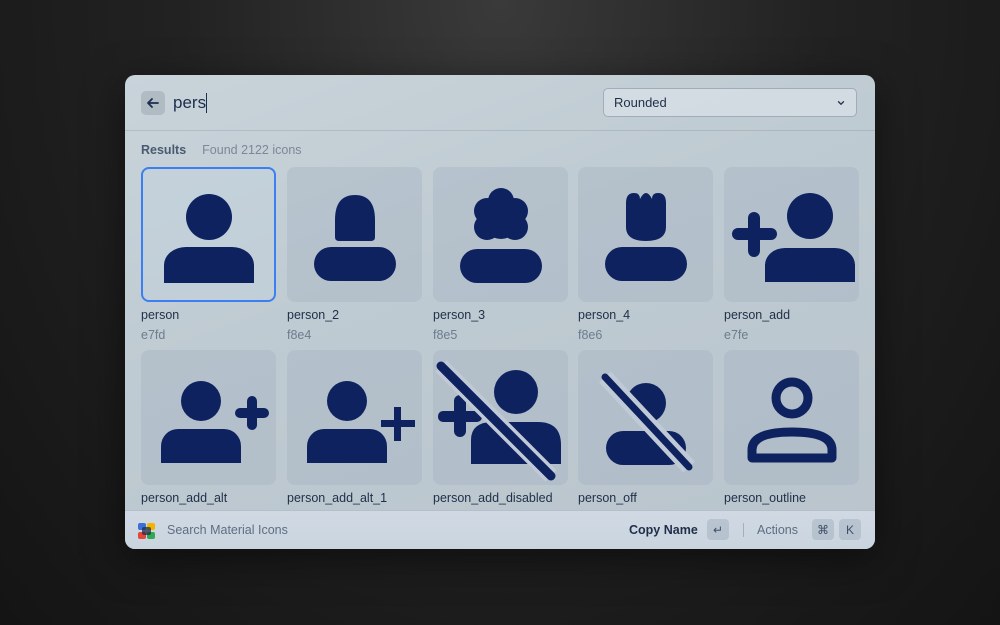  I want to click on search-bar: Rounded, so click(500, 103).